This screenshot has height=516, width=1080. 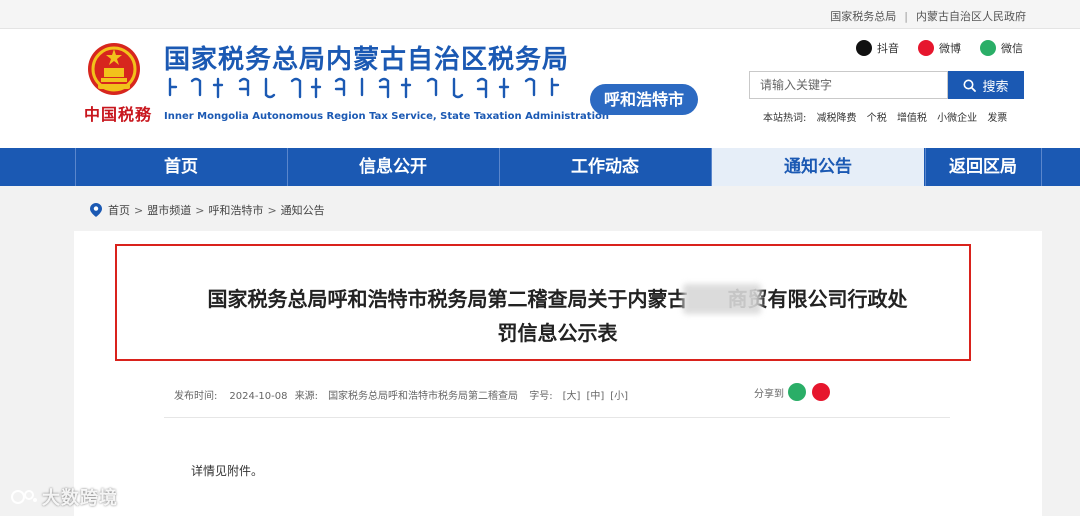 I want to click on article-title: 国家税务总局呼和浩特市税务局第二稽查局关于内蒙古 商贸有限公司行政处 罚信息公示表, so click(x=557, y=316).